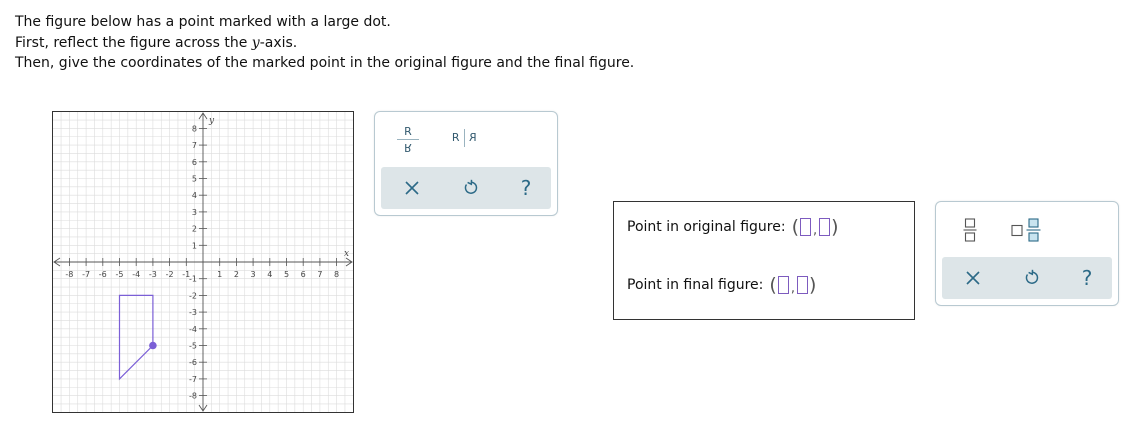  Describe the element at coordinates (69, 274) in the screenshot. I see `x-tick-label: -8` at that location.